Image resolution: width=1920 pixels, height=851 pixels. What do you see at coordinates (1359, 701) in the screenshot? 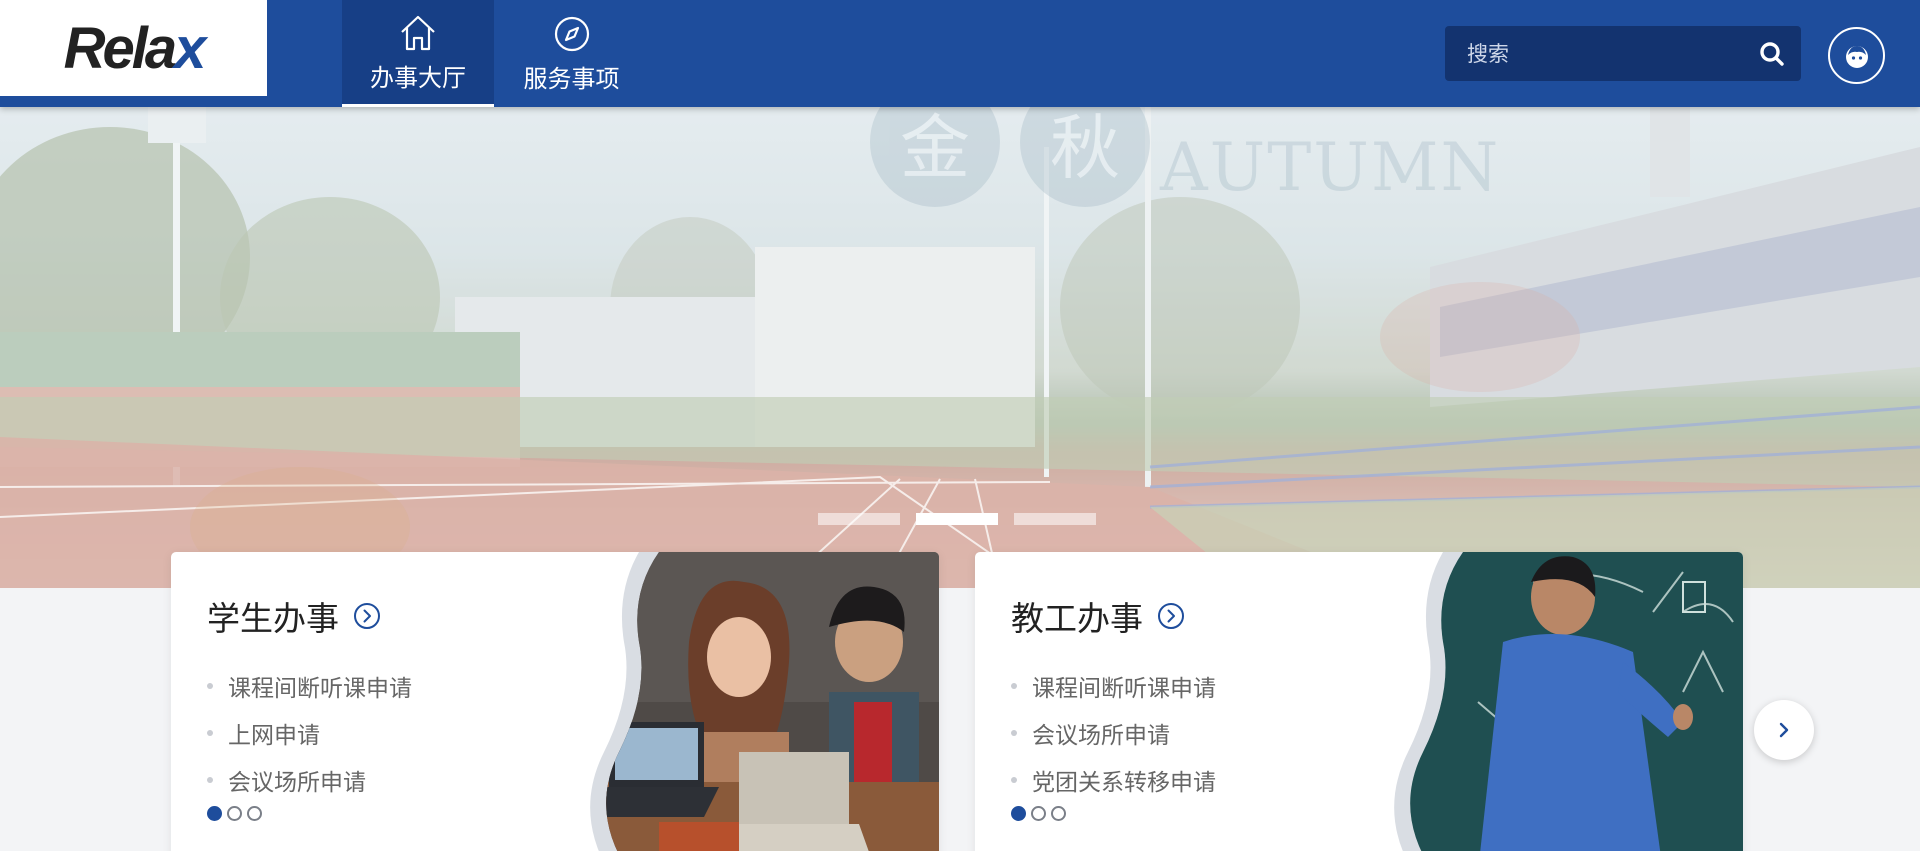
I see `staff-affairs-card: 教工办事 课程间断听课申请 会议场所申请 党团关系转移申请` at bounding box center [1359, 701].